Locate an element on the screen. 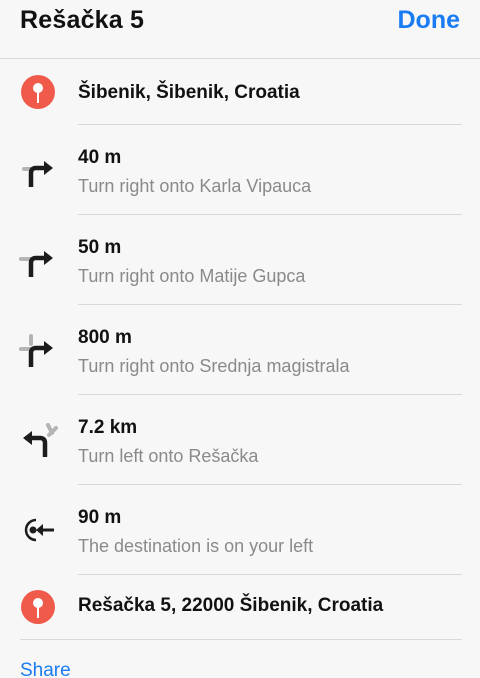 The height and width of the screenshot is (678, 480). step-instruction: Turn right onto Matije Gupca is located at coordinates (192, 276).